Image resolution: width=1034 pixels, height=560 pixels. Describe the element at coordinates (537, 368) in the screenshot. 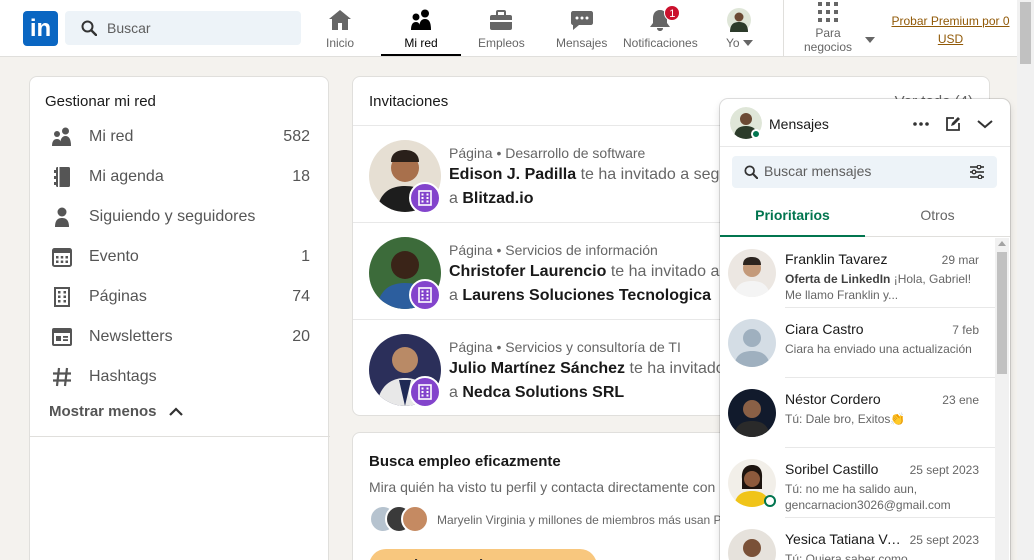

I see `inviter-name: Julio Martínez Sánchez` at that location.